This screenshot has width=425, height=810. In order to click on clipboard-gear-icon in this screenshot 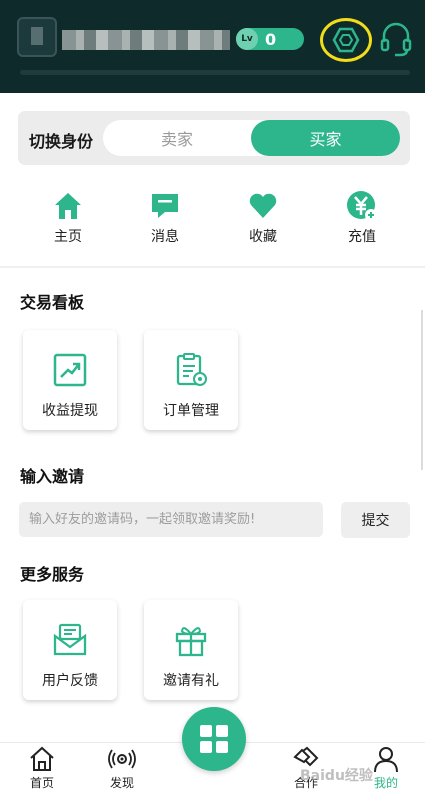, I will do `click(191, 369)`.